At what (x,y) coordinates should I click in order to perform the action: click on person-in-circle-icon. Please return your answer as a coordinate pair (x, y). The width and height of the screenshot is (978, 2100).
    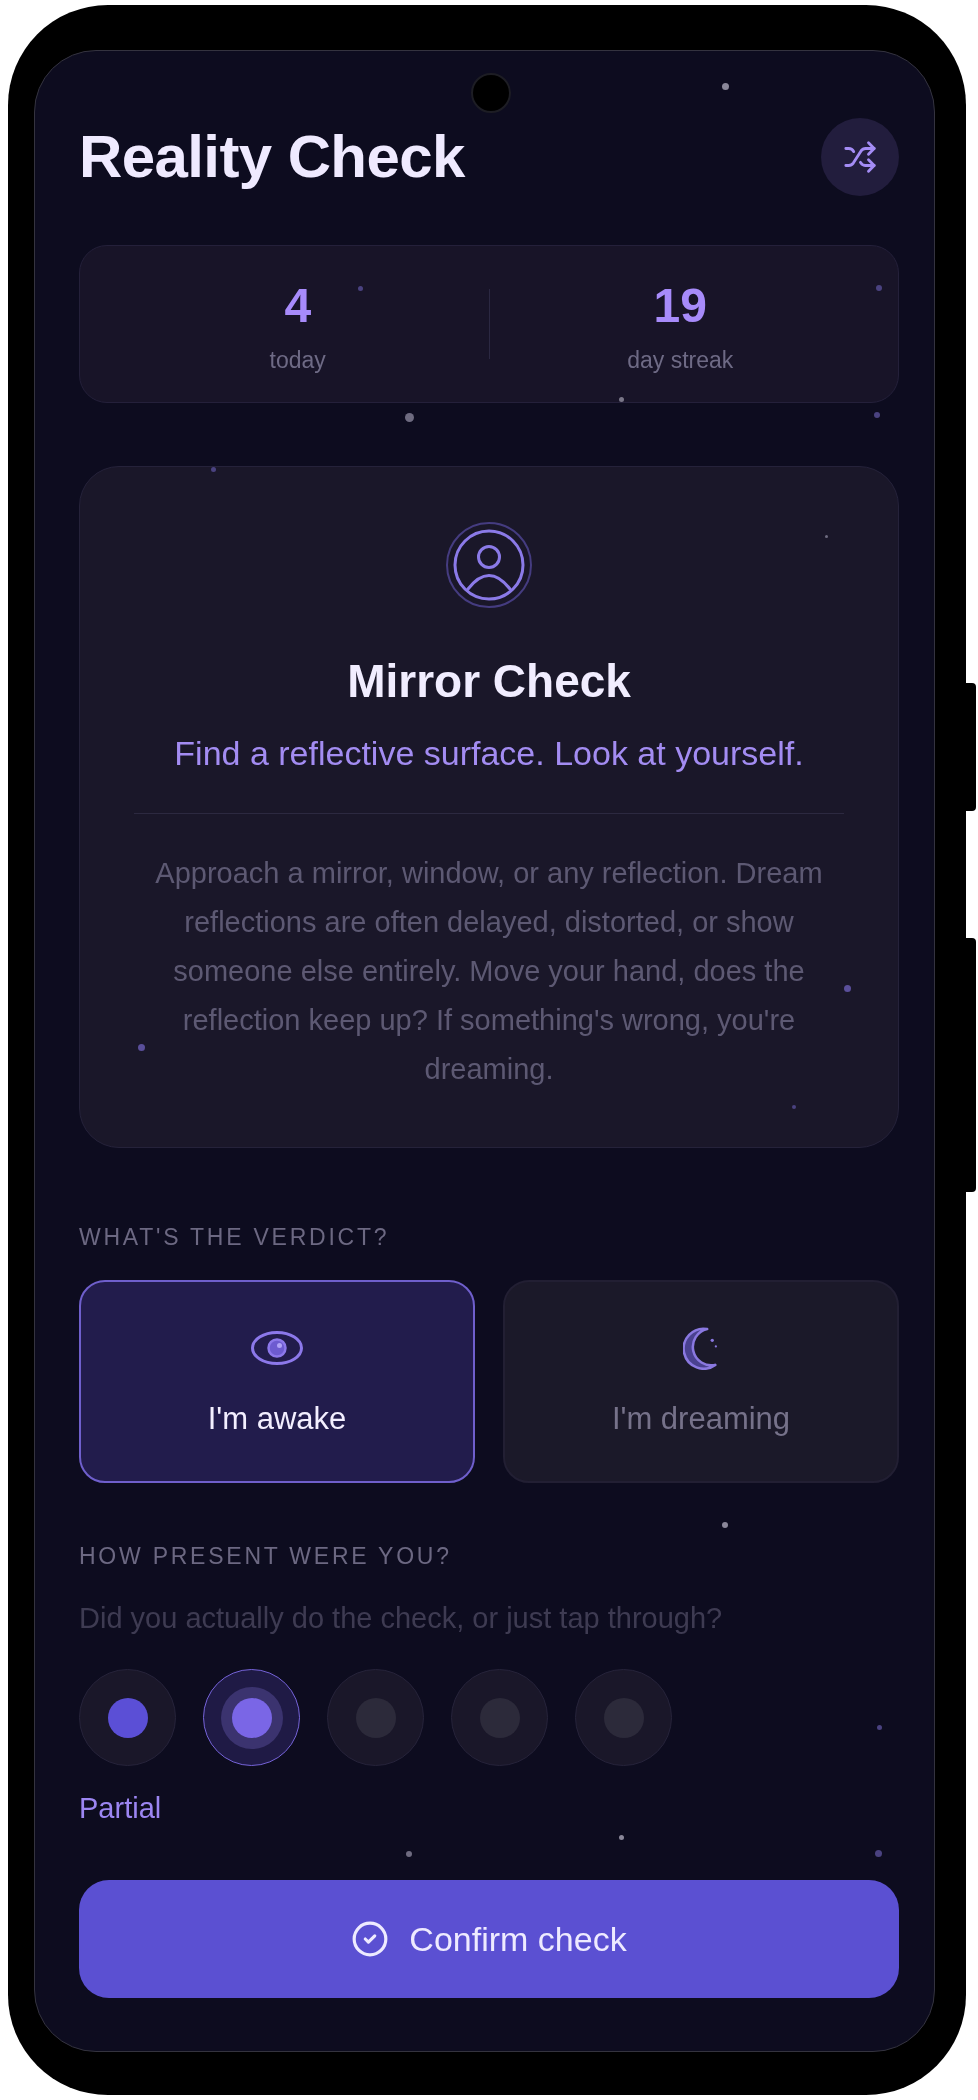
    Looking at the image, I should click on (489, 565).